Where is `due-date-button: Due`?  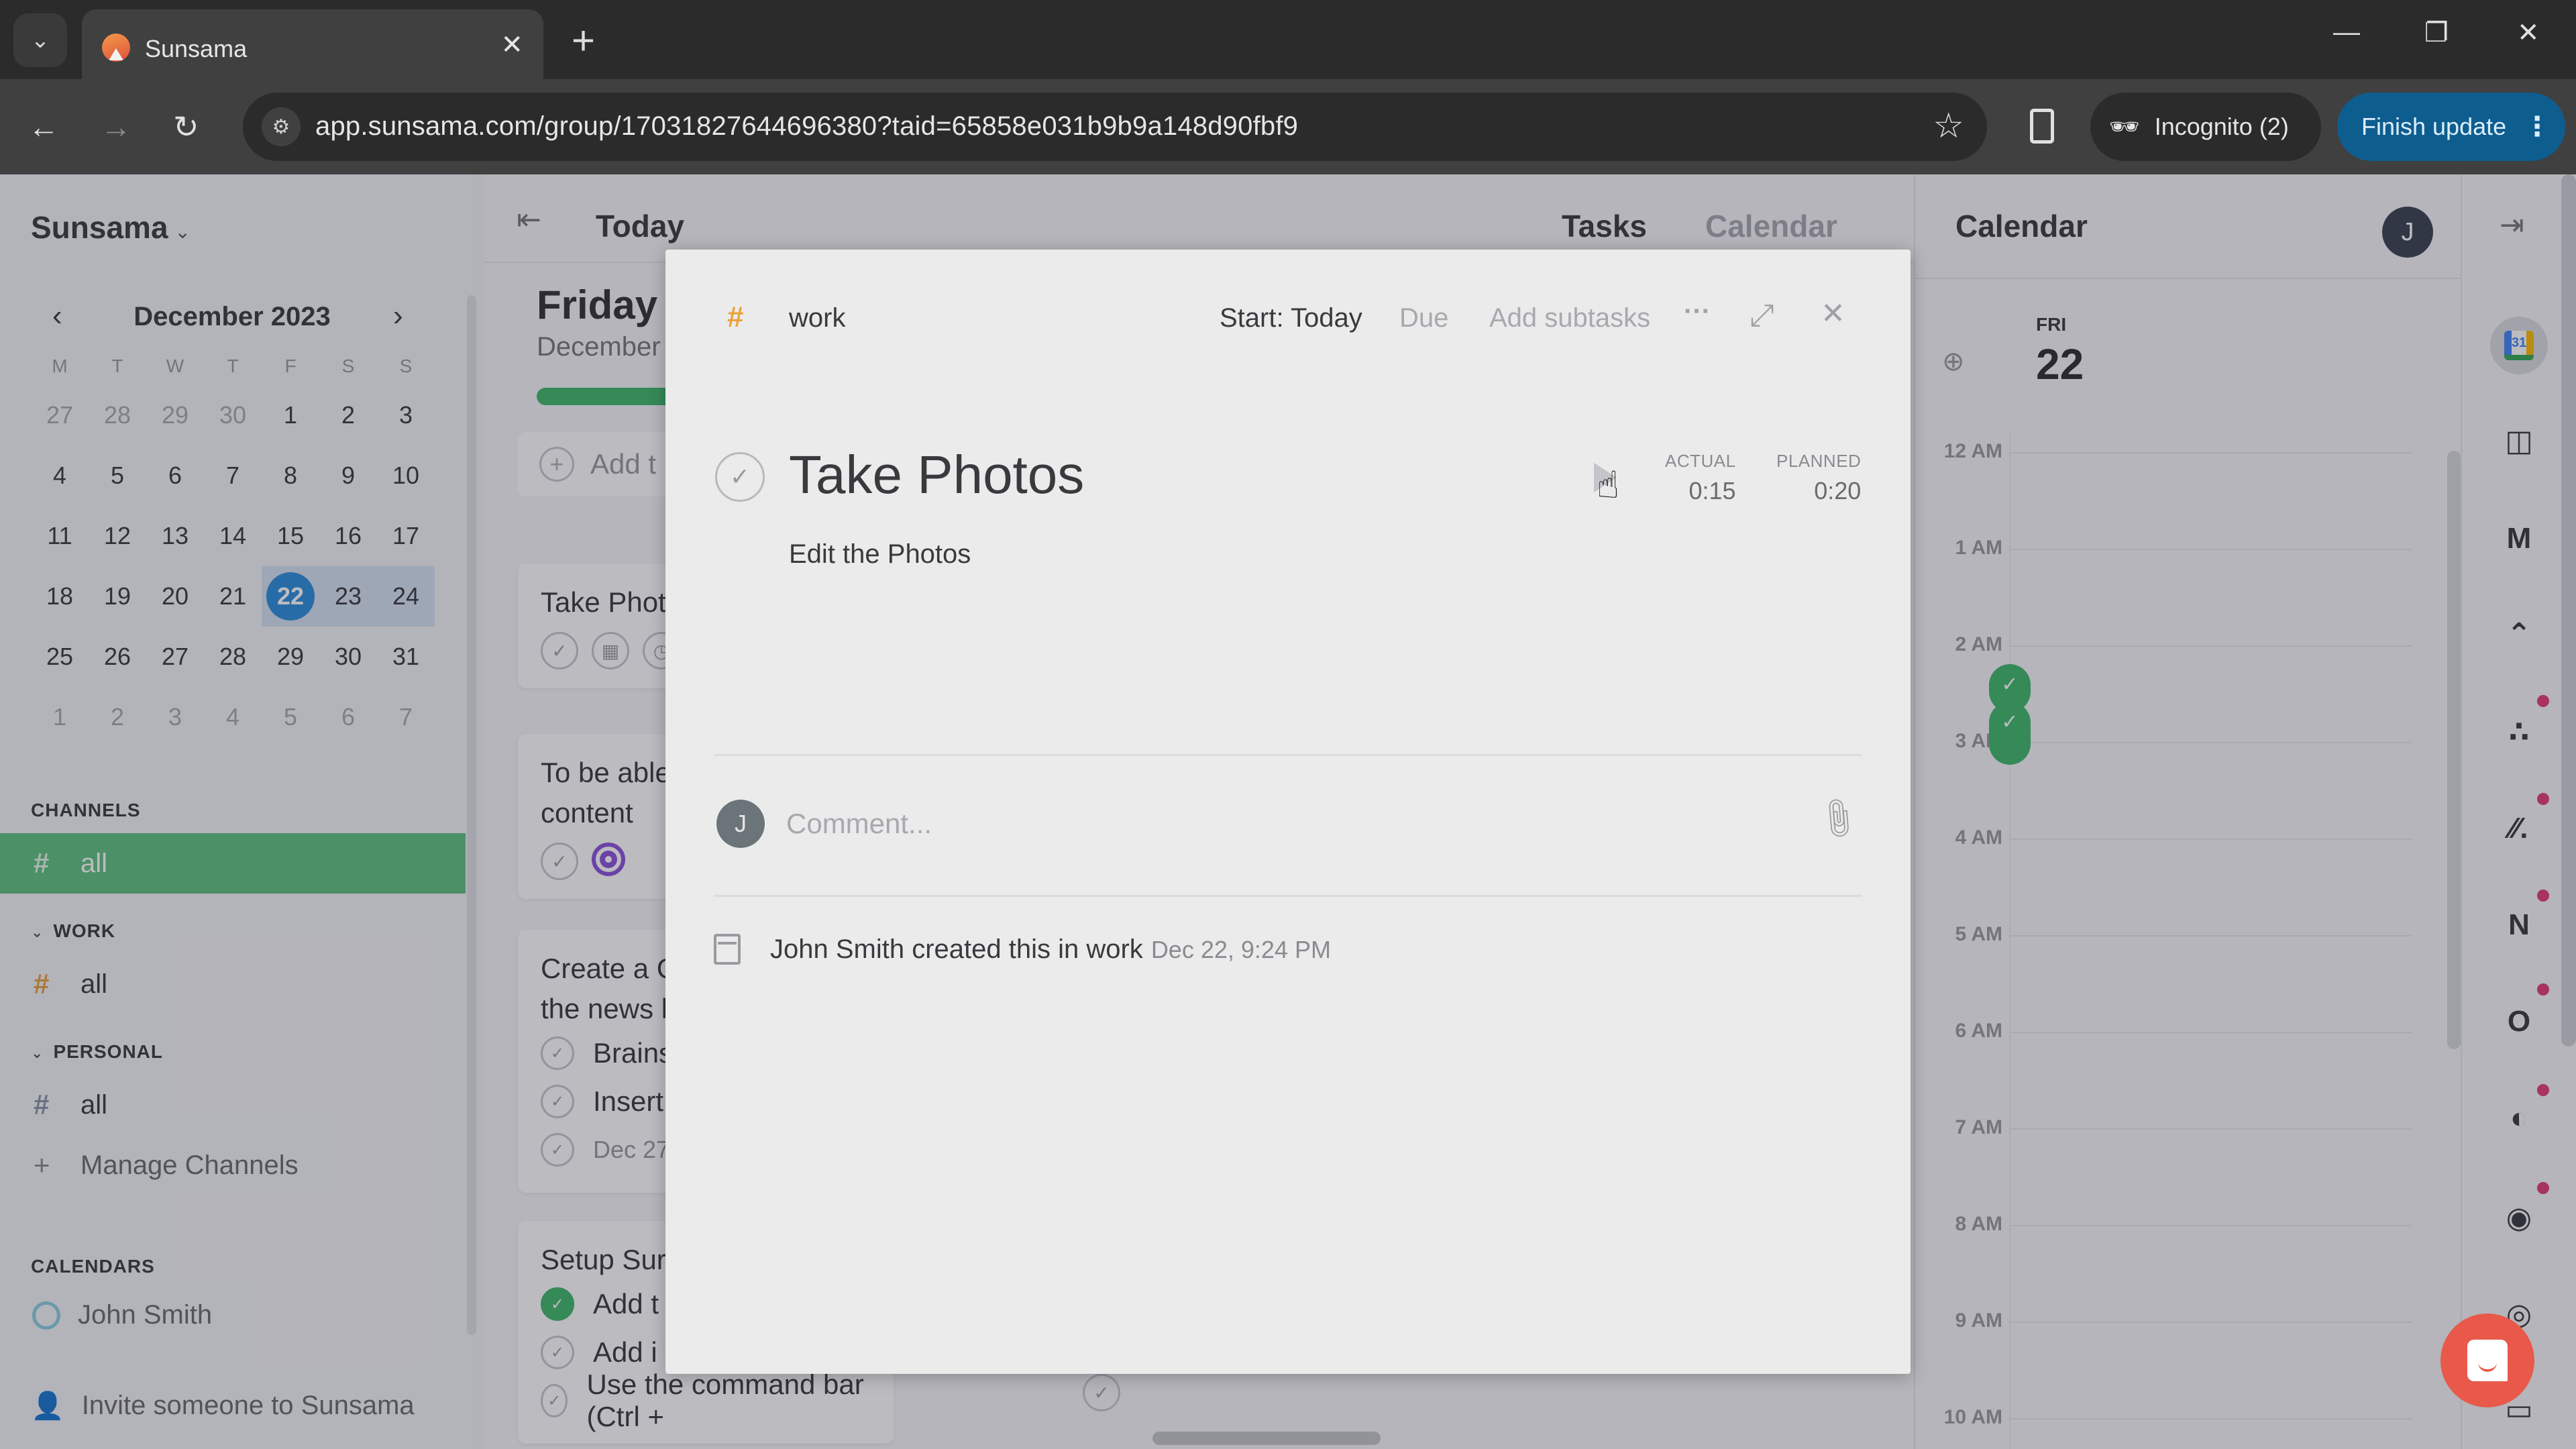
due-date-button: Due is located at coordinates (1423, 318).